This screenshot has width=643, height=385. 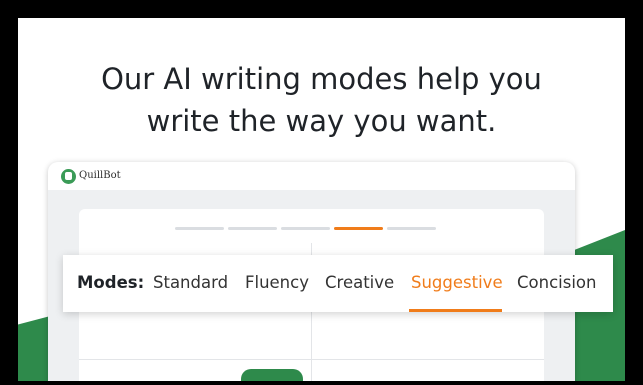 I want to click on headline-line-2: write the way you want., so click(x=321, y=121).